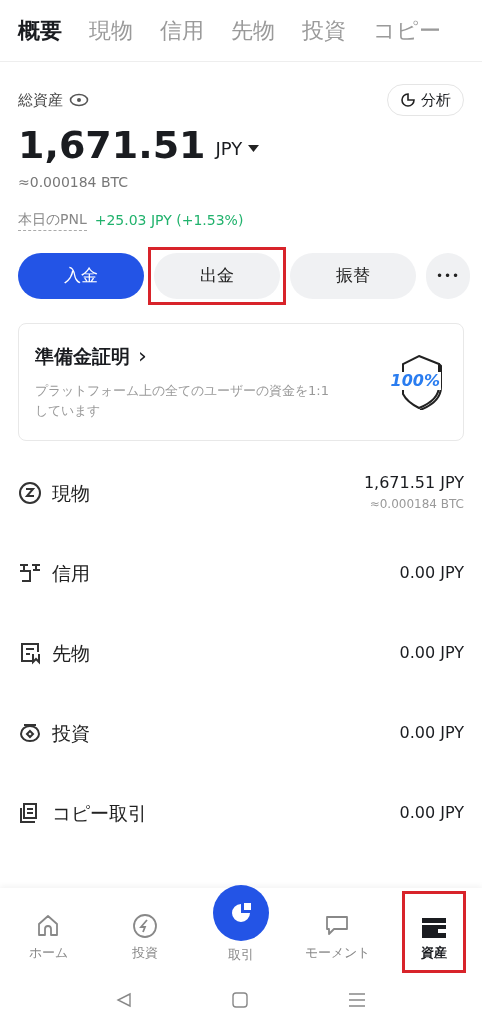 This screenshot has width=482, height=1024. What do you see at coordinates (237, 148) in the screenshot?
I see `currency-selector: JPY` at bounding box center [237, 148].